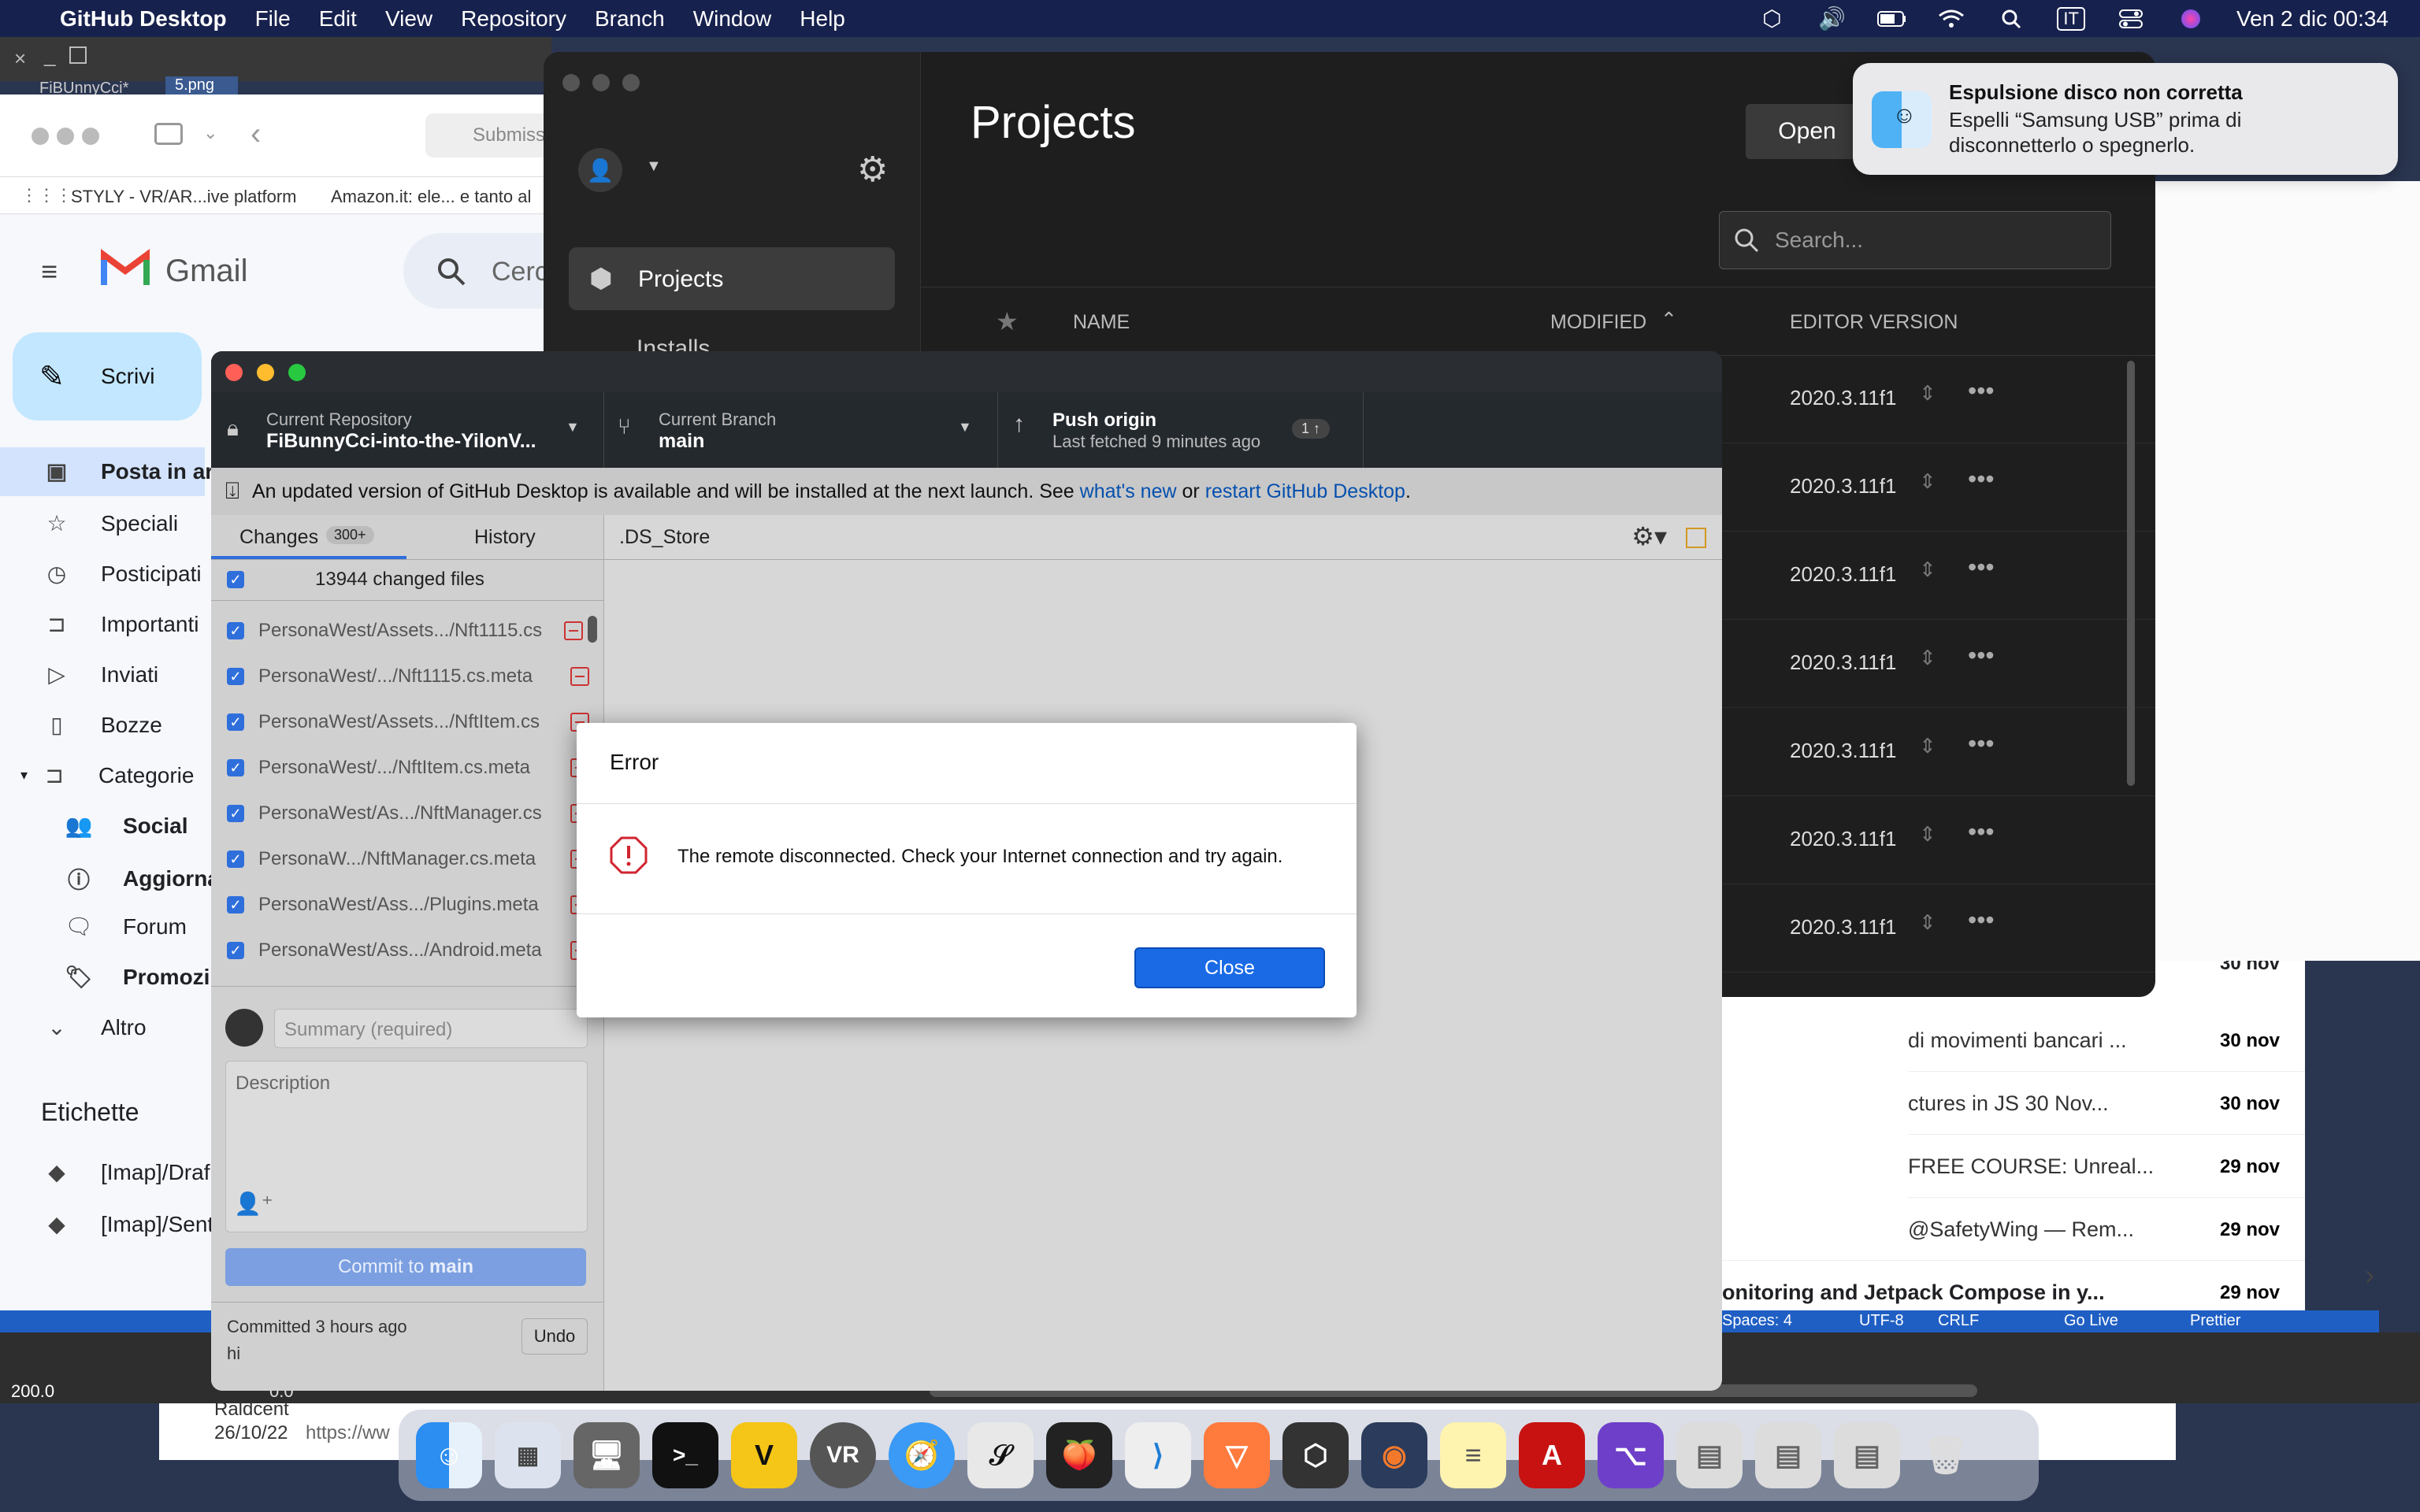  I want to click on minimize-icon: _, so click(49, 55).